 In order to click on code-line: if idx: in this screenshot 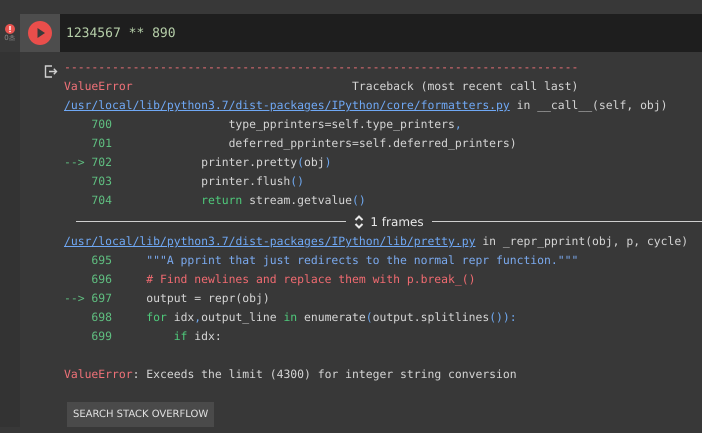, I will do `click(197, 336)`.